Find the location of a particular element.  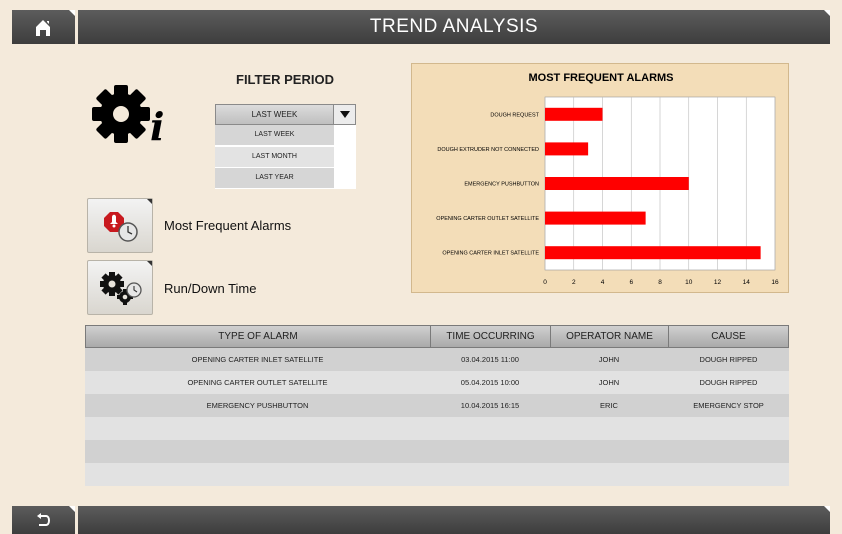

cell-time: 05.04.2015 10:00 is located at coordinates (490, 382).